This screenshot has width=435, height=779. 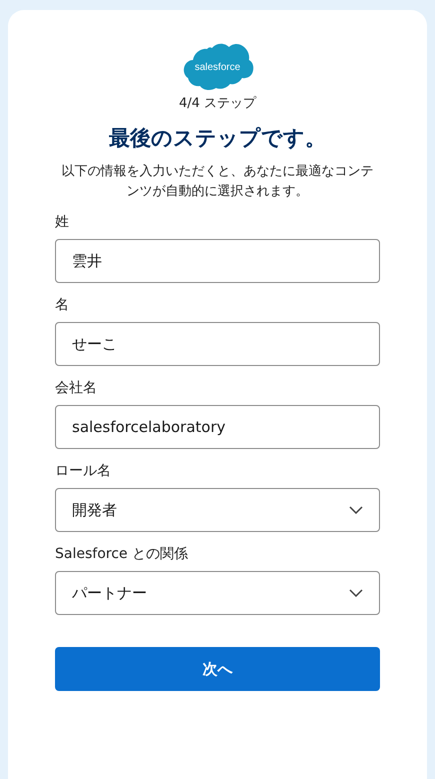 What do you see at coordinates (217, 182) in the screenshot?
I see `description-text: 以下の情報を入力いただくと、あなたに最適なコンテンツが自動的に選択されます。` at bounding box center [217, 182].